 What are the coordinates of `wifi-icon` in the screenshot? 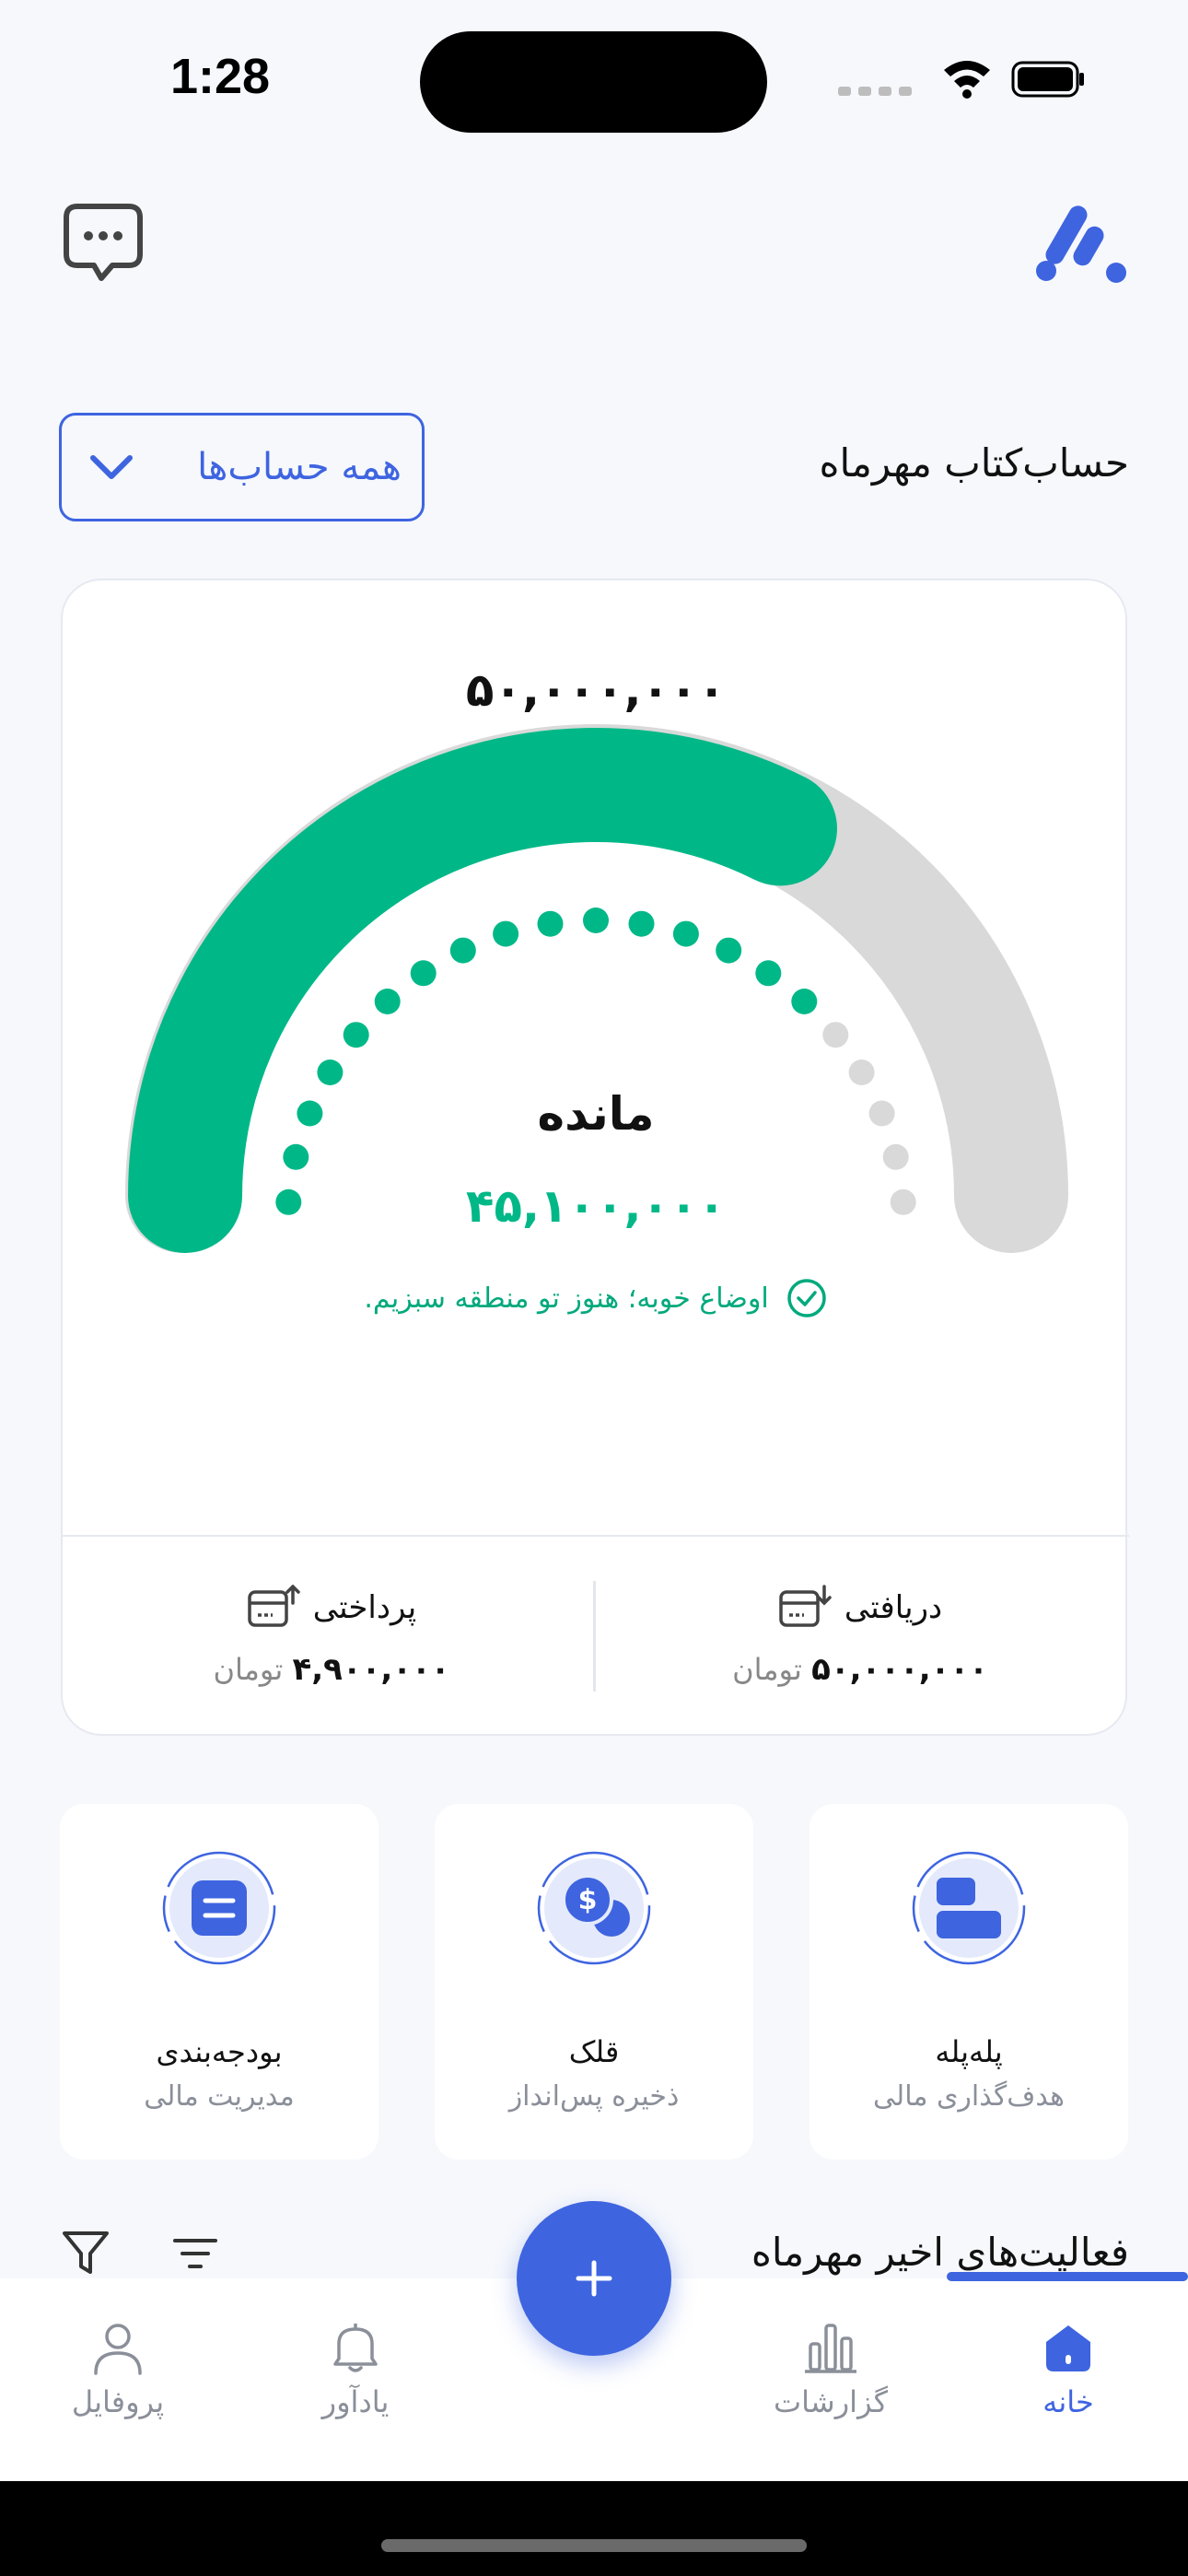 It's located at (967, 80).